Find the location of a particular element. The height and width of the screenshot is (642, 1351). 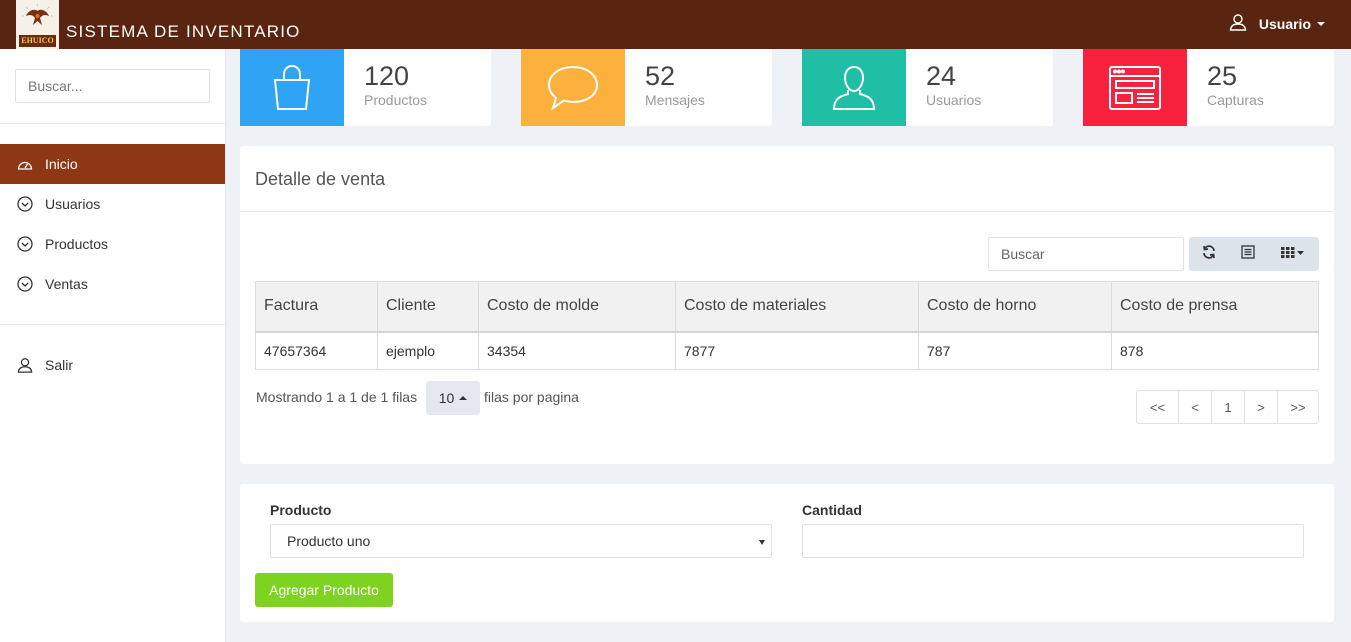

prev-page-button: < is located at coordinates (1195, 407).